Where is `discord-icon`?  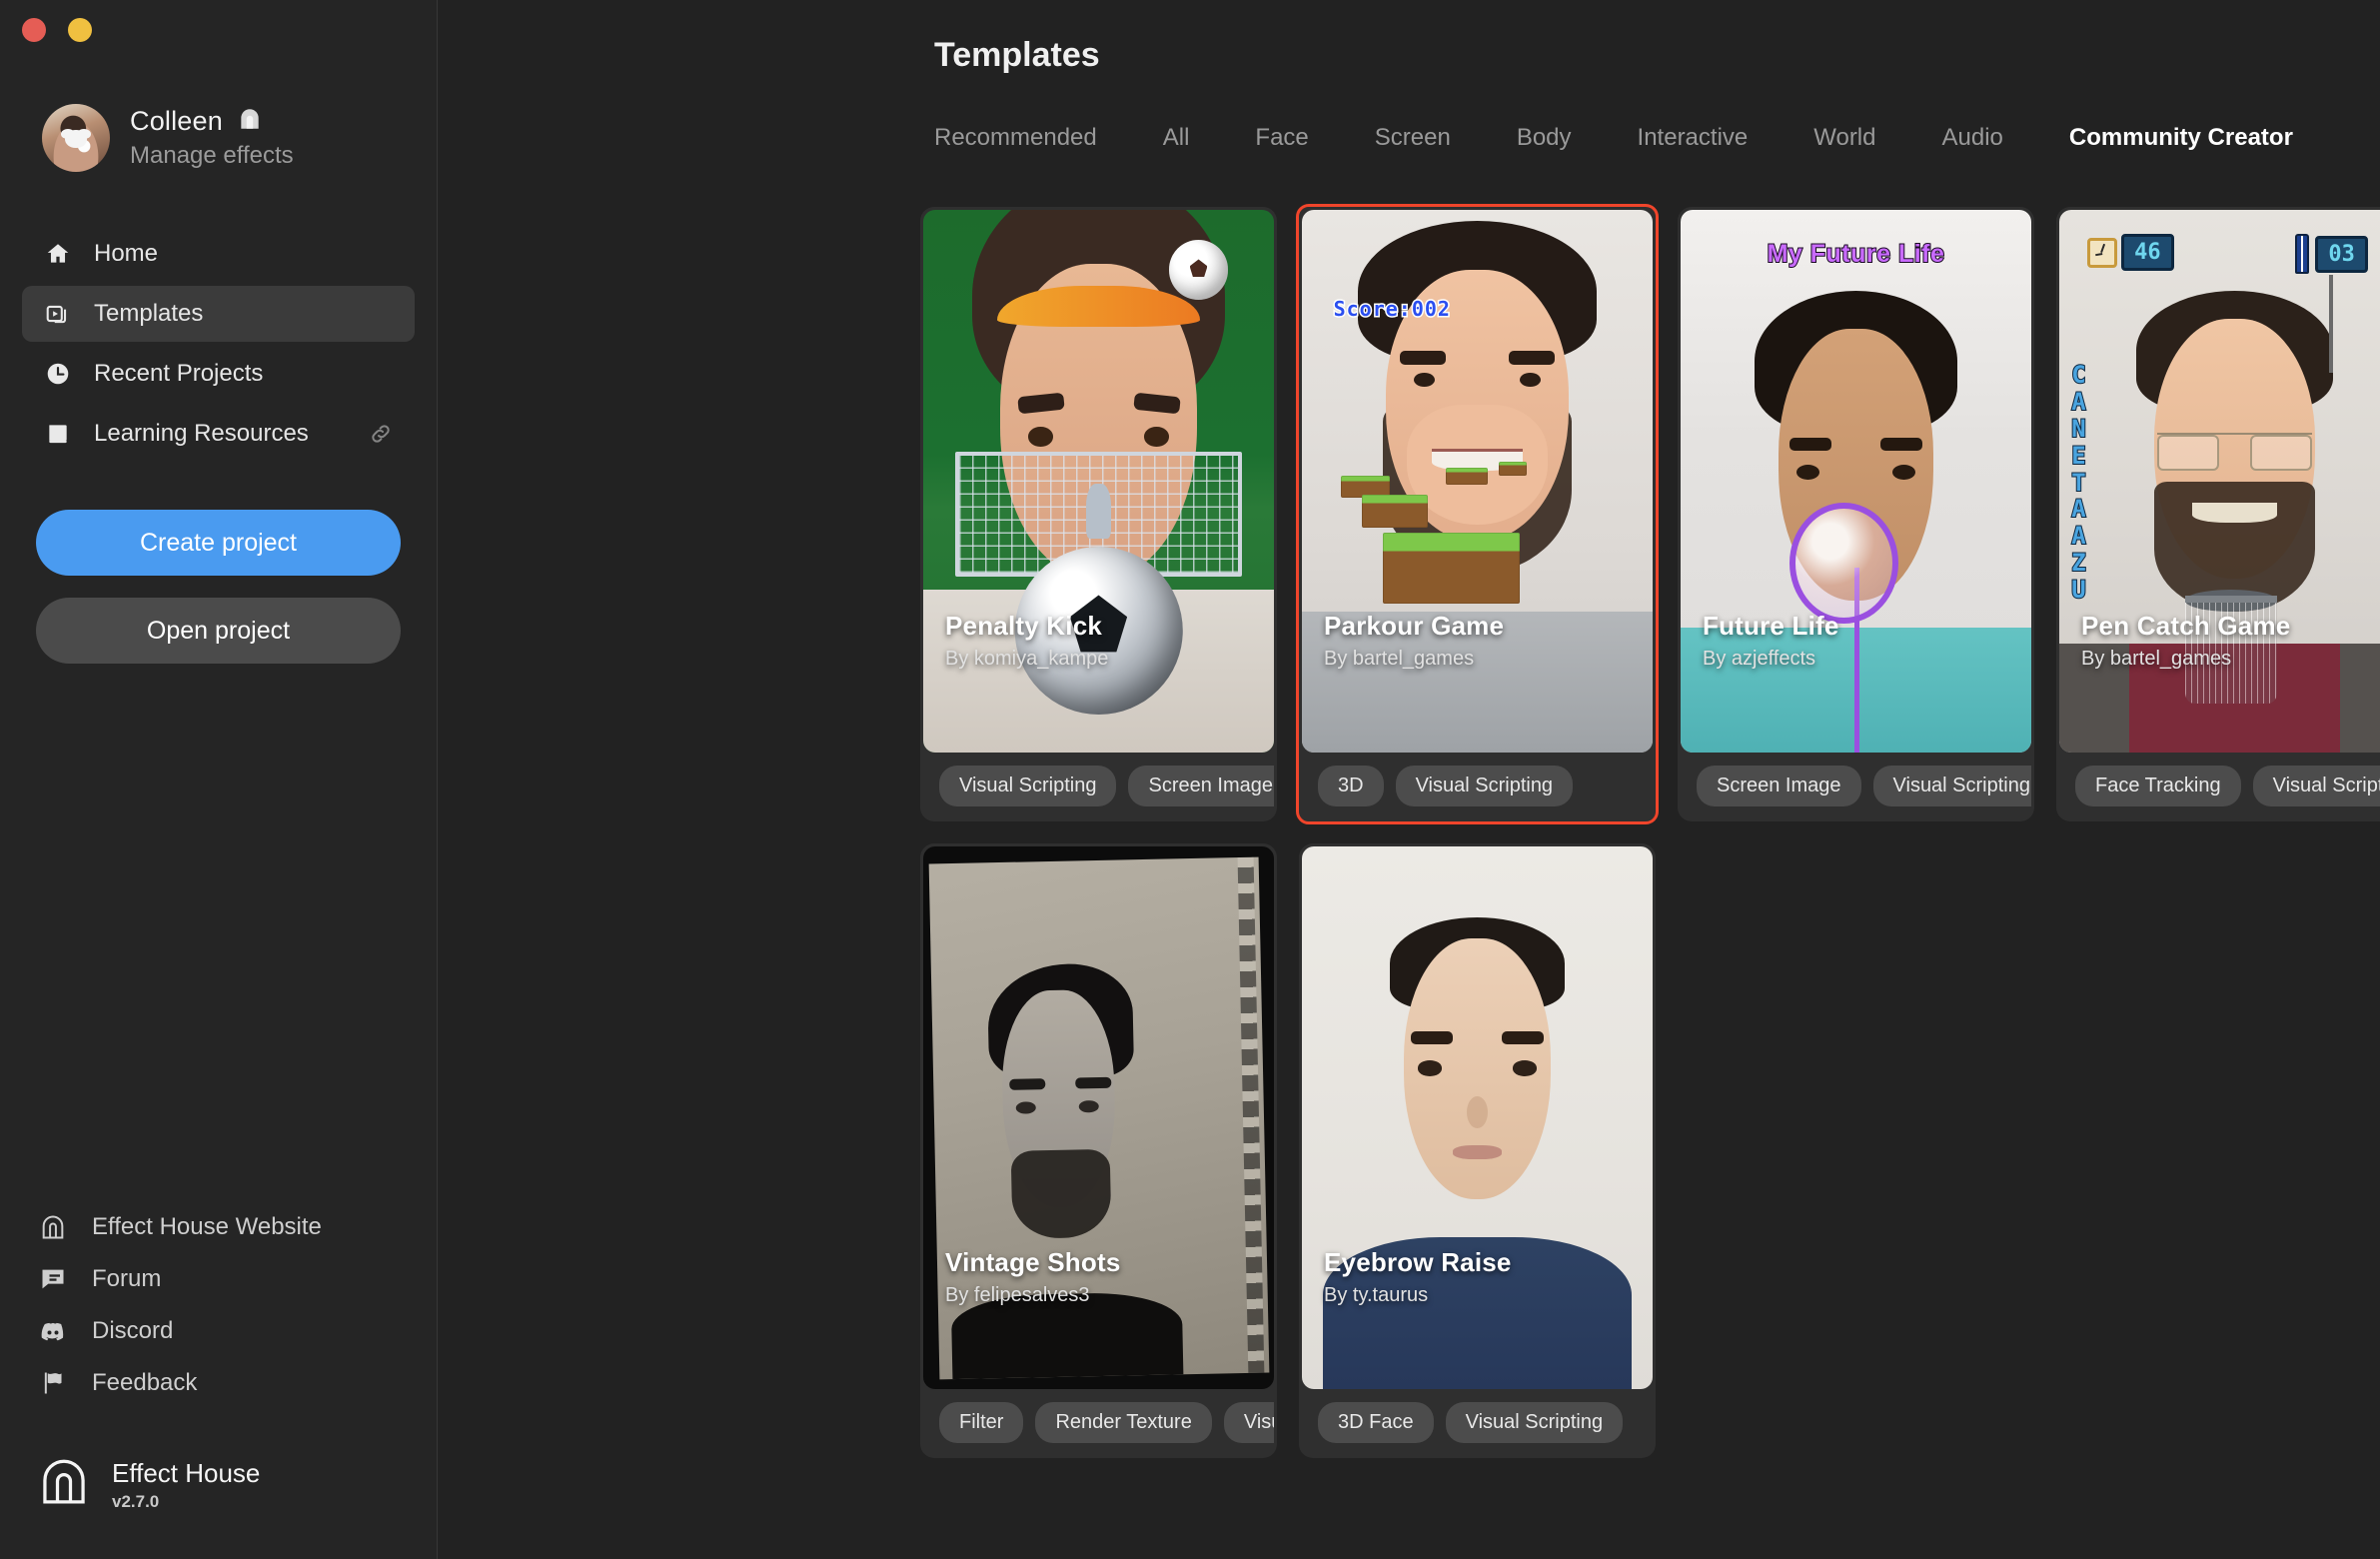 discord-icon is located at coordinates (53, 1331).